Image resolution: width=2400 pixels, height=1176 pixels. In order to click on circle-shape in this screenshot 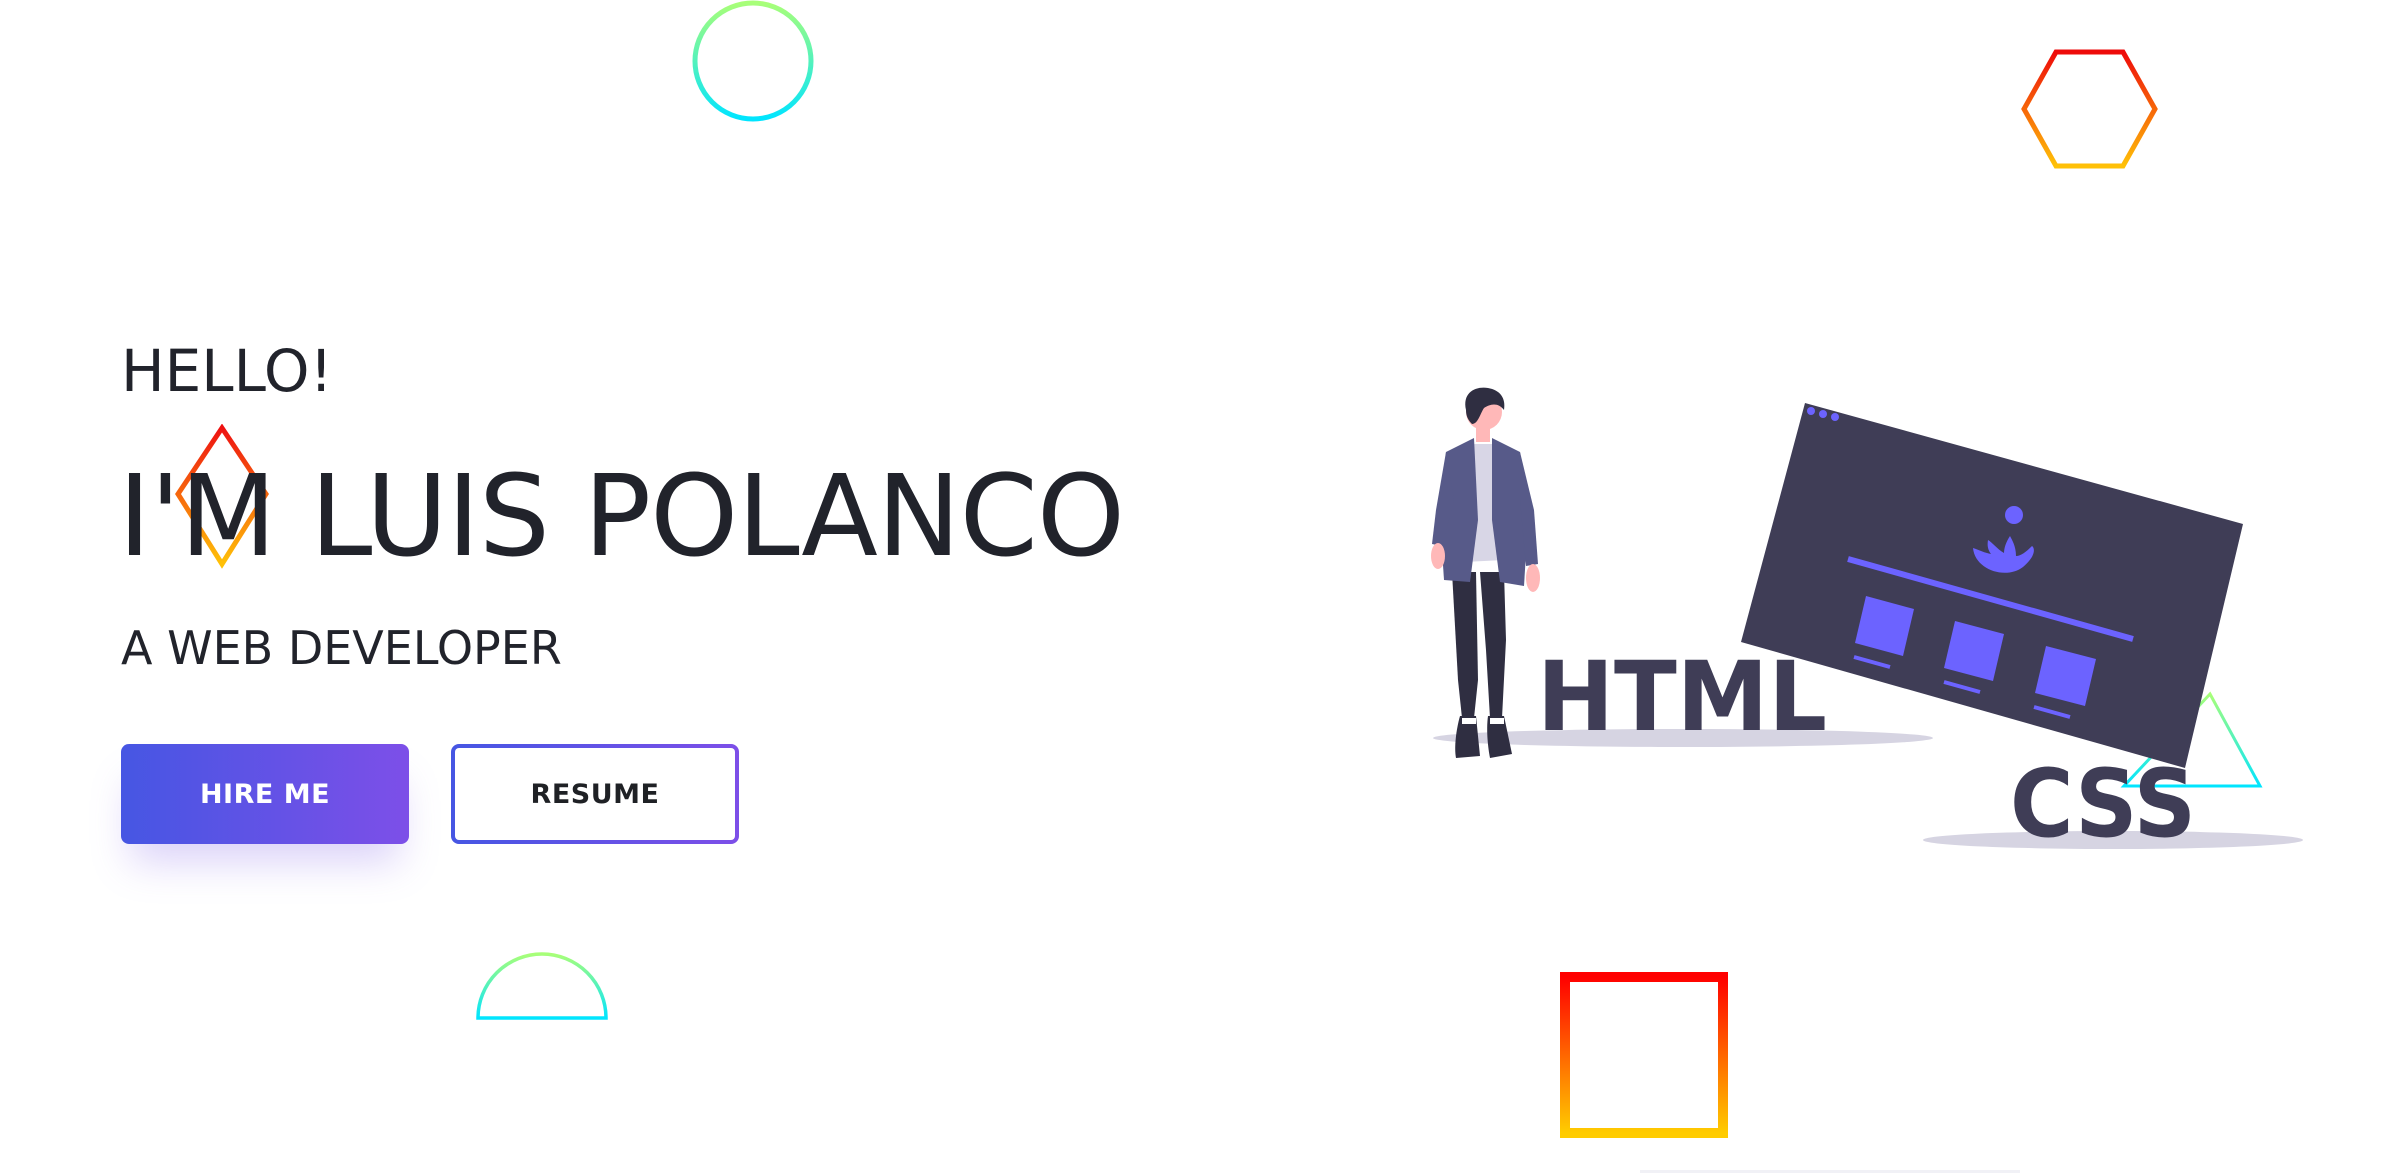, I will do `click(753, 61)`.